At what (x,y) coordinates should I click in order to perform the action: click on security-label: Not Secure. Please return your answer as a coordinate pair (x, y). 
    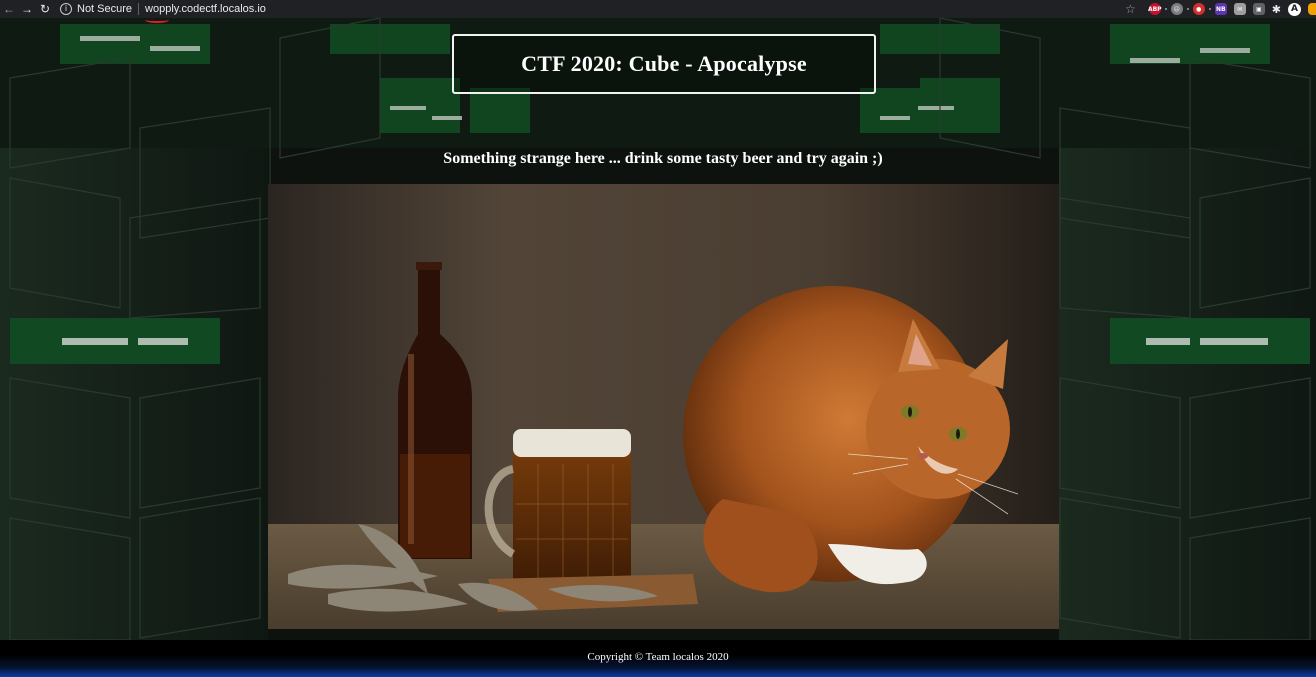
    Looking at the image, I should click on (104, 9).